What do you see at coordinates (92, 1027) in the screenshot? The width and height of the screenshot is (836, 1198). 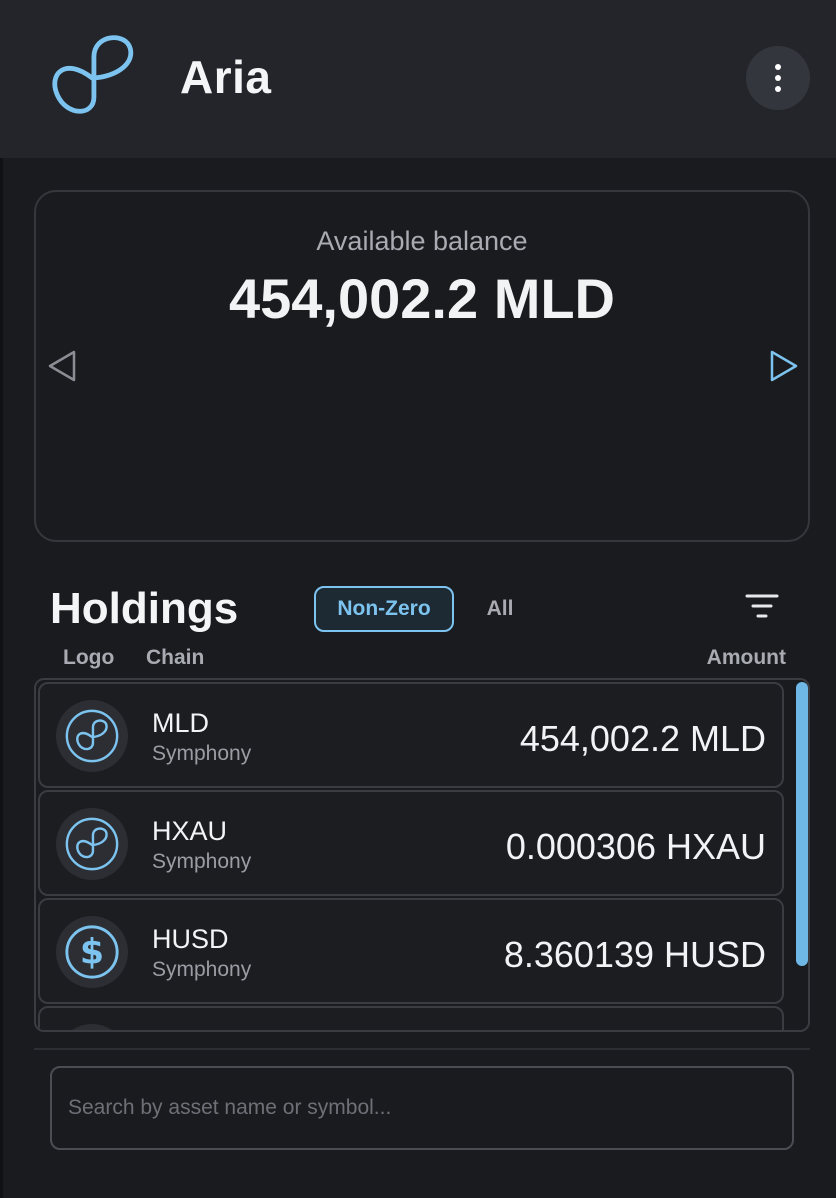 I see `asset-logo-icon` at bounding box center [92, 1027].